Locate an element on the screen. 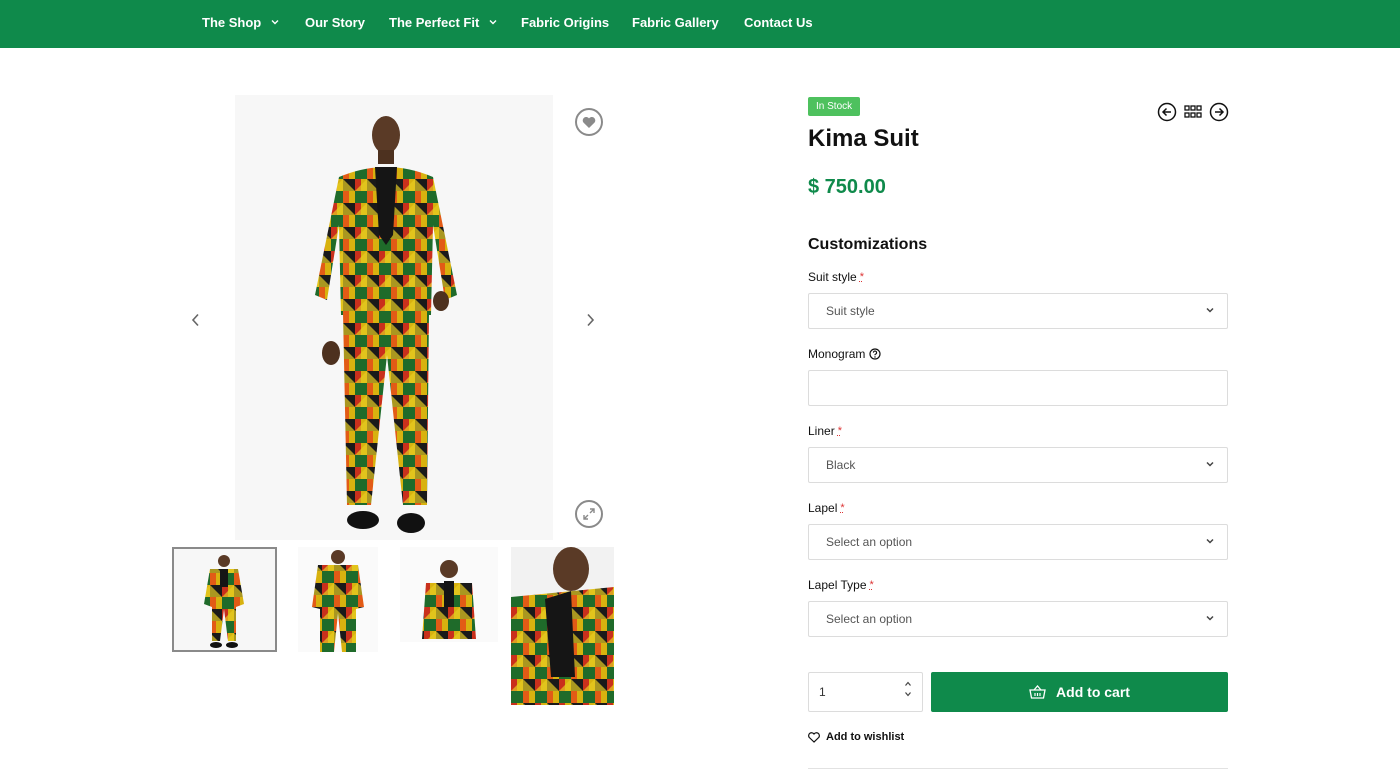 This screenshot has height=782, width=1400. main-product-image is located at coordinates (394, 317).